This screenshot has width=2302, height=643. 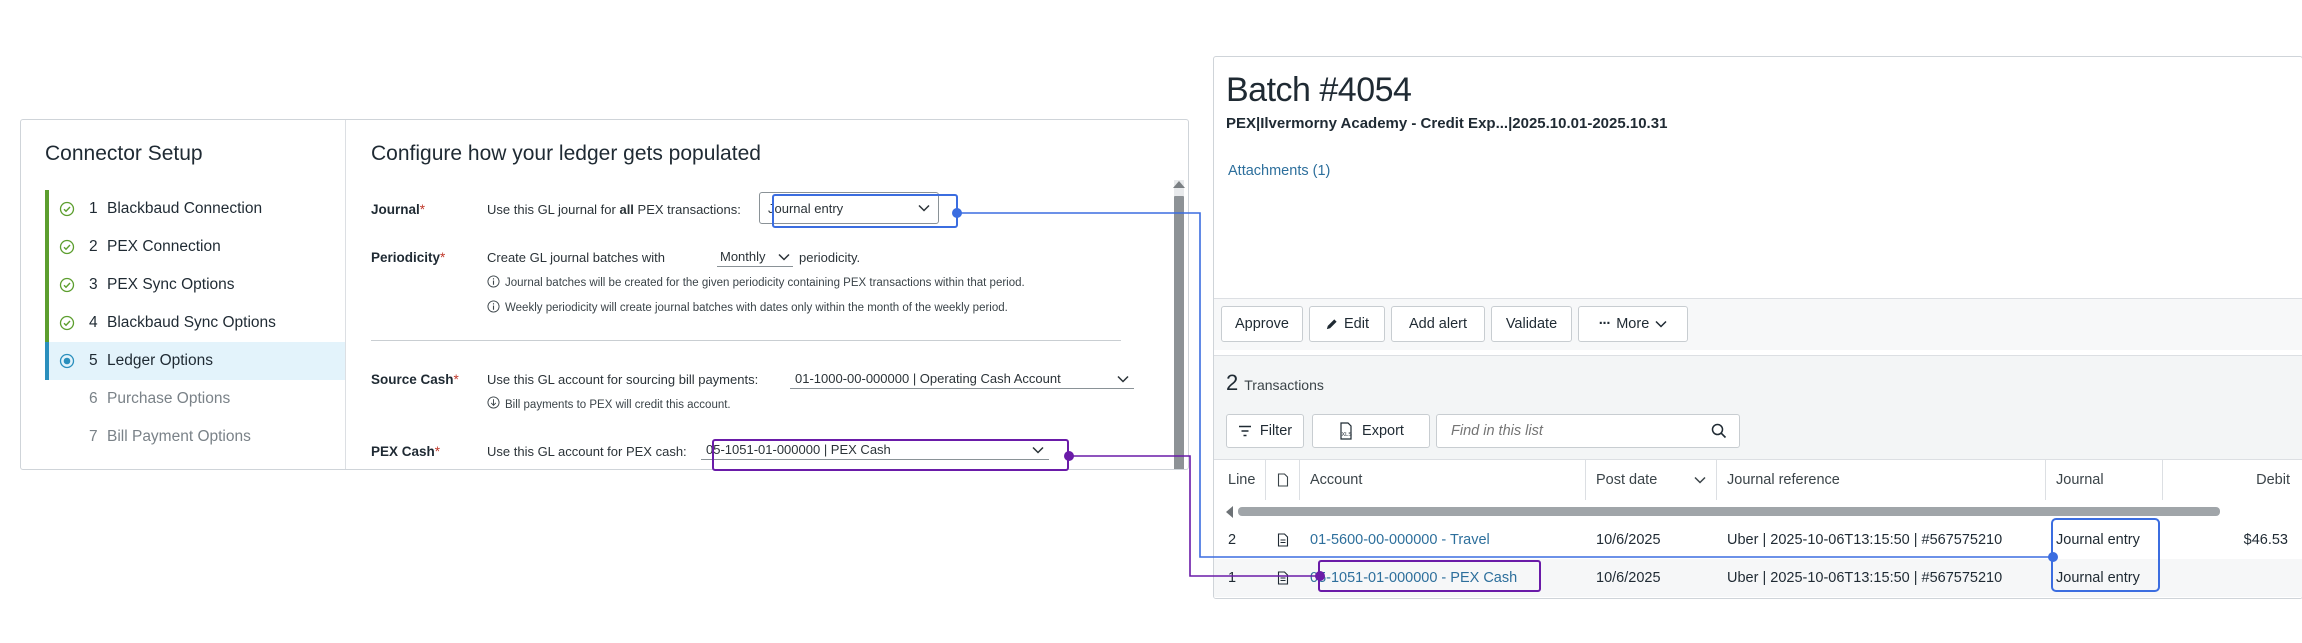 I want to click on col-header-journal-reference: Journal reference, so click(x=1881, y=480).